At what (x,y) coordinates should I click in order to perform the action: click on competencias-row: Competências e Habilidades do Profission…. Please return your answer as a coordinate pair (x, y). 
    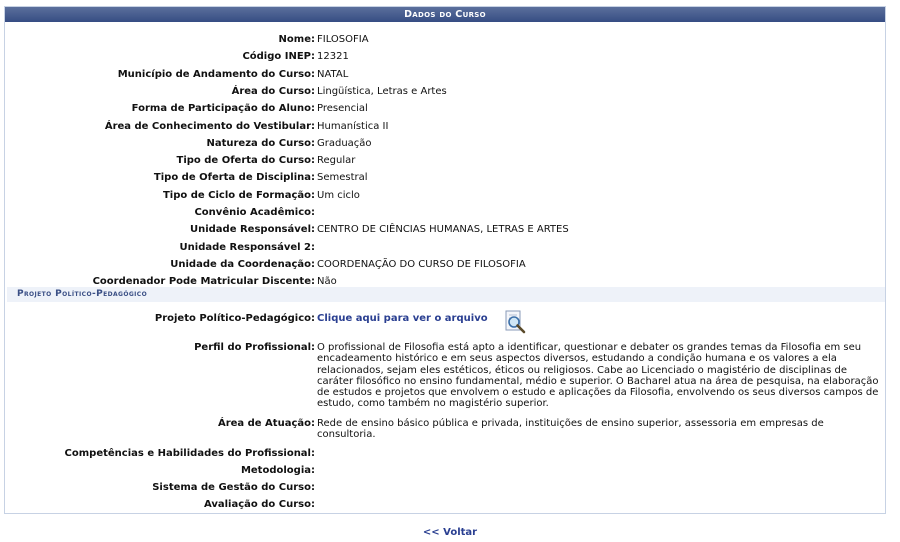
    Looking at the image, I should click on (445, 453).